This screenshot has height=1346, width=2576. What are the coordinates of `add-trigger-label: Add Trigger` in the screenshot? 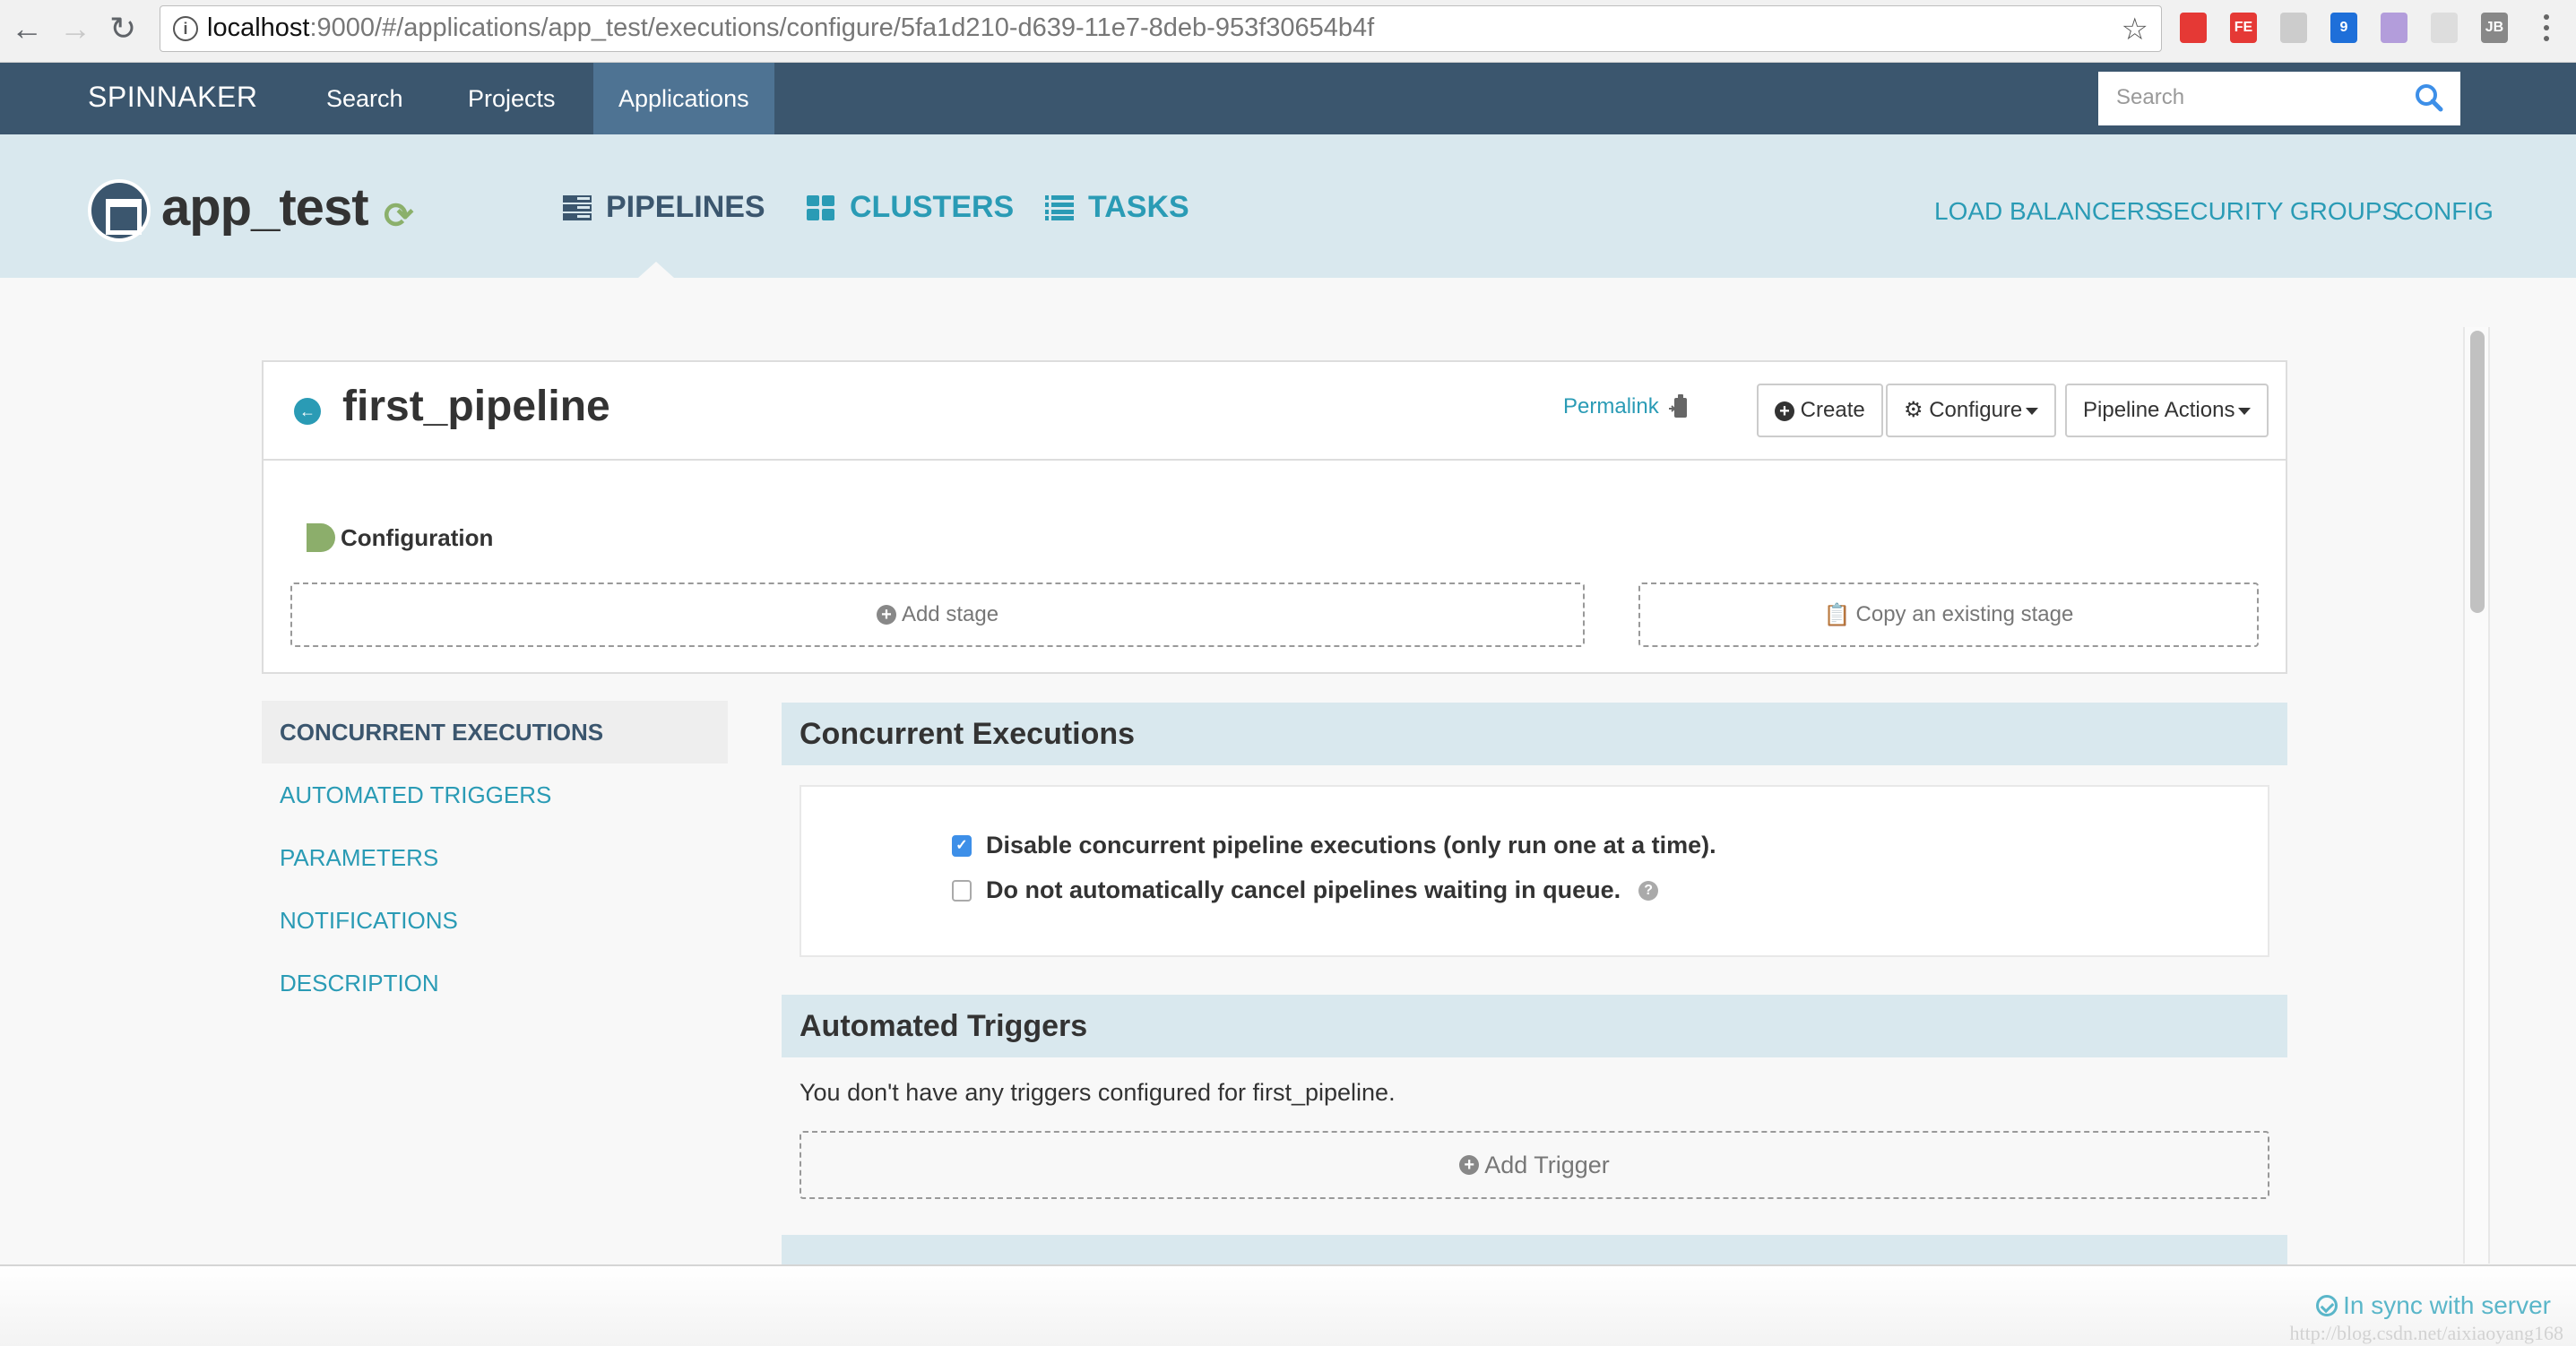 It's located at (1547, 1165).